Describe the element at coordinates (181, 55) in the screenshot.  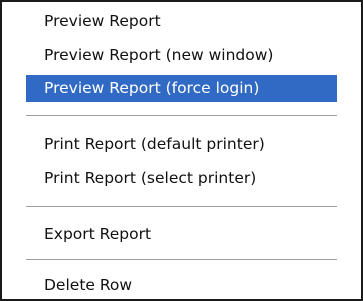
I see `menu-item-preview-report-new-window: Preview Report (new window)` at that location.